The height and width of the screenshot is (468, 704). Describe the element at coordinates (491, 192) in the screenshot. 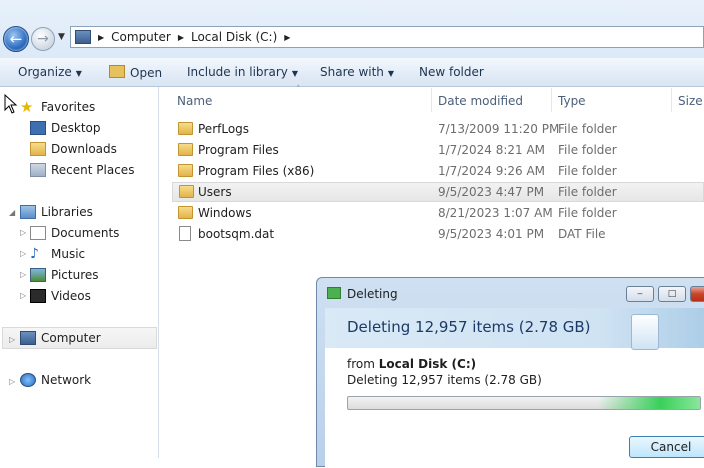

I see `file-date: 9/5/2023 4:47 PM` at that location.